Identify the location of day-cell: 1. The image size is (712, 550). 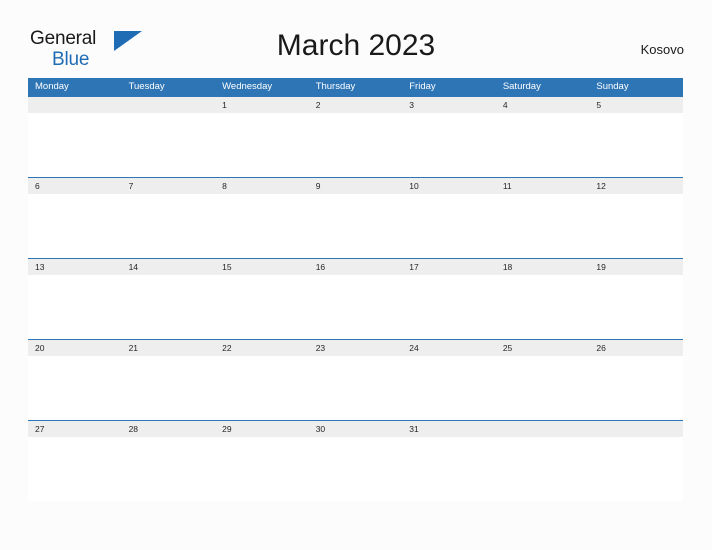
(262, 105).